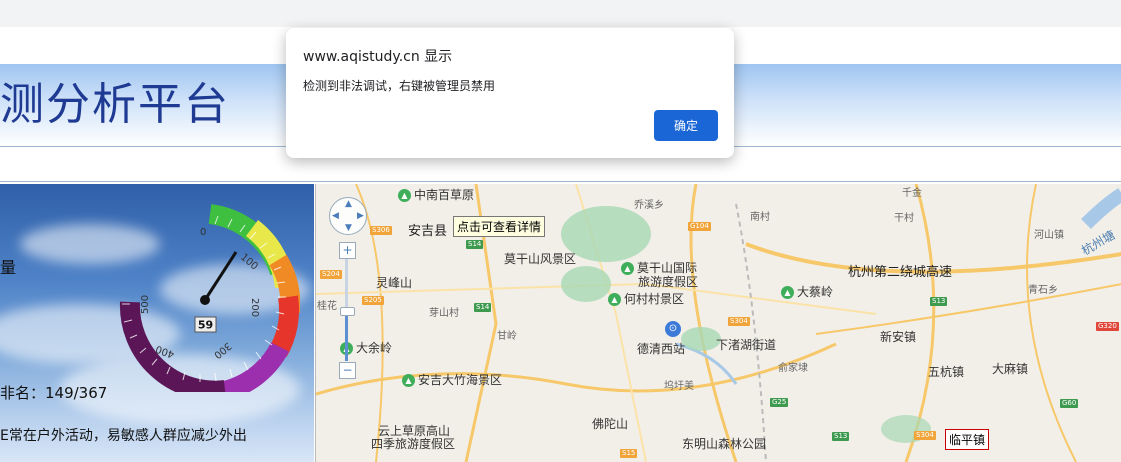  Describe the element at coordinates (904, 218) in the screenshot. I see `map-place: 干村` at that location.